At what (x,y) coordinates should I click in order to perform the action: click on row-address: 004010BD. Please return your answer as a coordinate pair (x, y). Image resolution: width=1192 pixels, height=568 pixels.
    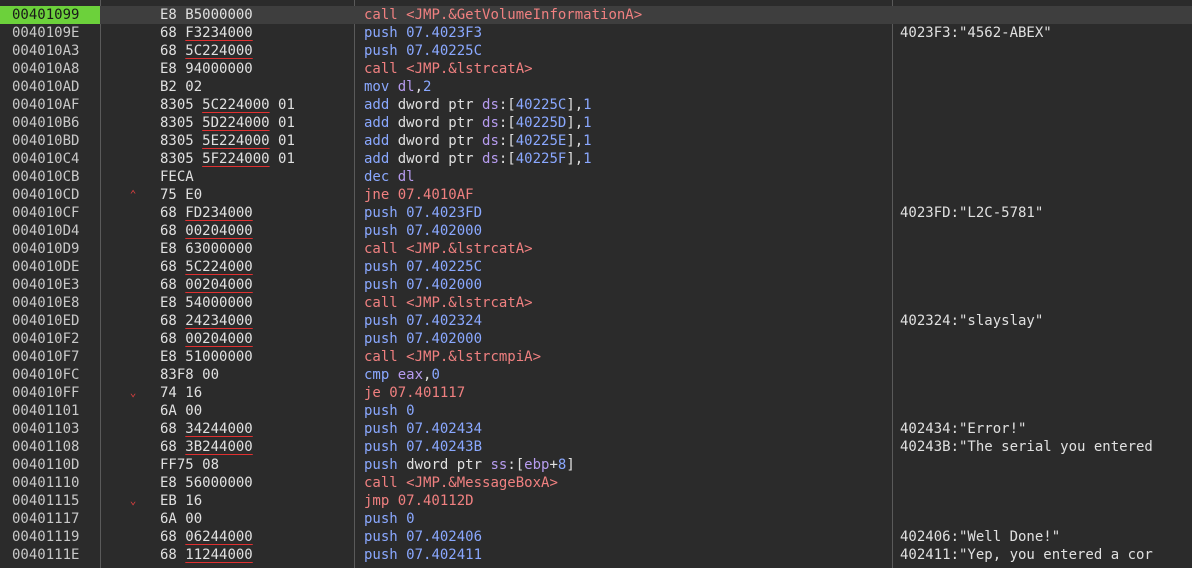
    Looking at the image, I should click on (45, 141).